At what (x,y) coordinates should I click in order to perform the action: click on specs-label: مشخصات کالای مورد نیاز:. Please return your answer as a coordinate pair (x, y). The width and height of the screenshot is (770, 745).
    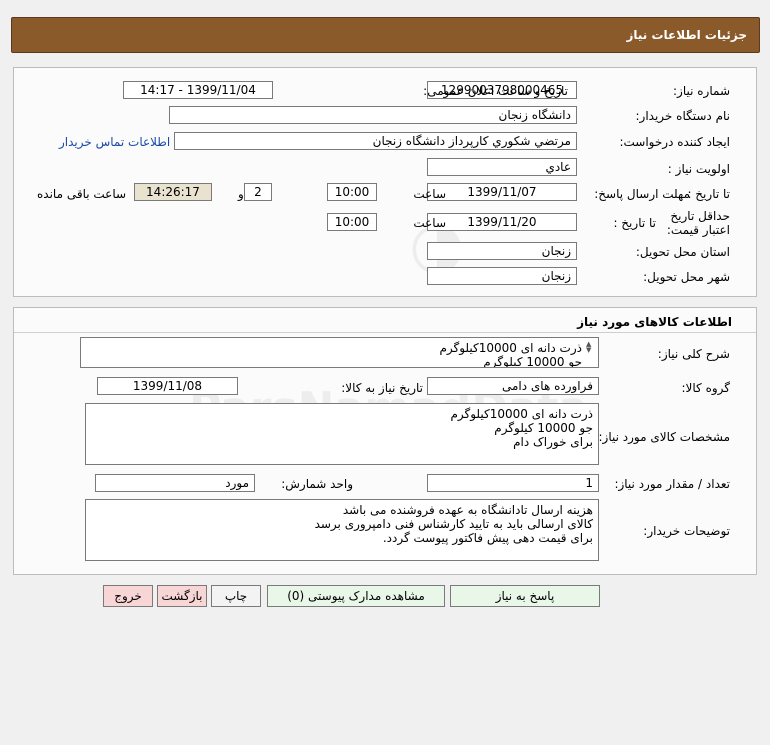
    Looking at the image, I should click on (664, 437).